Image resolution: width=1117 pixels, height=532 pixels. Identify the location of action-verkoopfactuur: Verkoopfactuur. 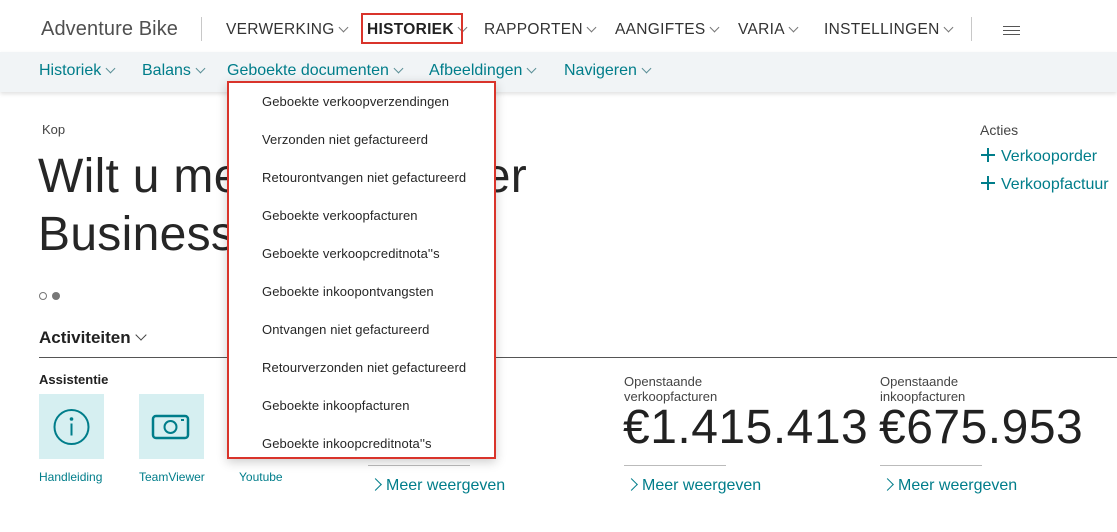
(1045, 184).